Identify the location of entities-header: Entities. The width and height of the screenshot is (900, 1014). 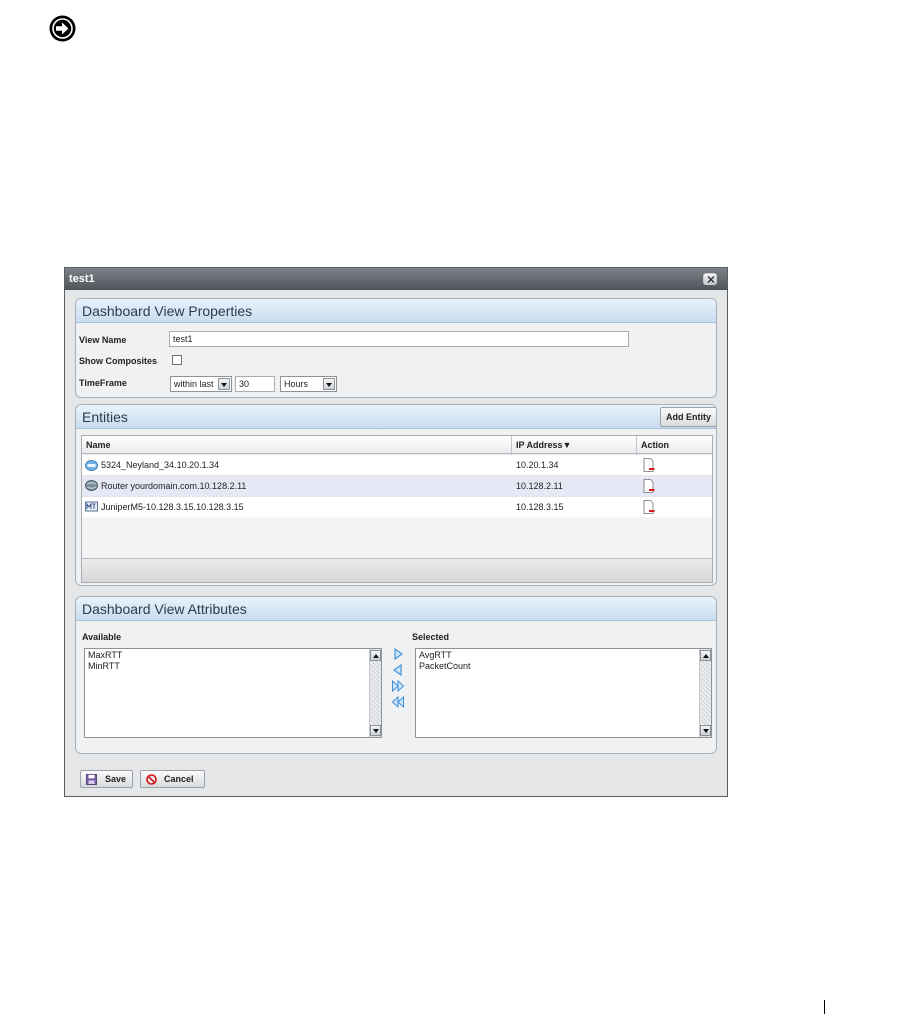
(396, 417).